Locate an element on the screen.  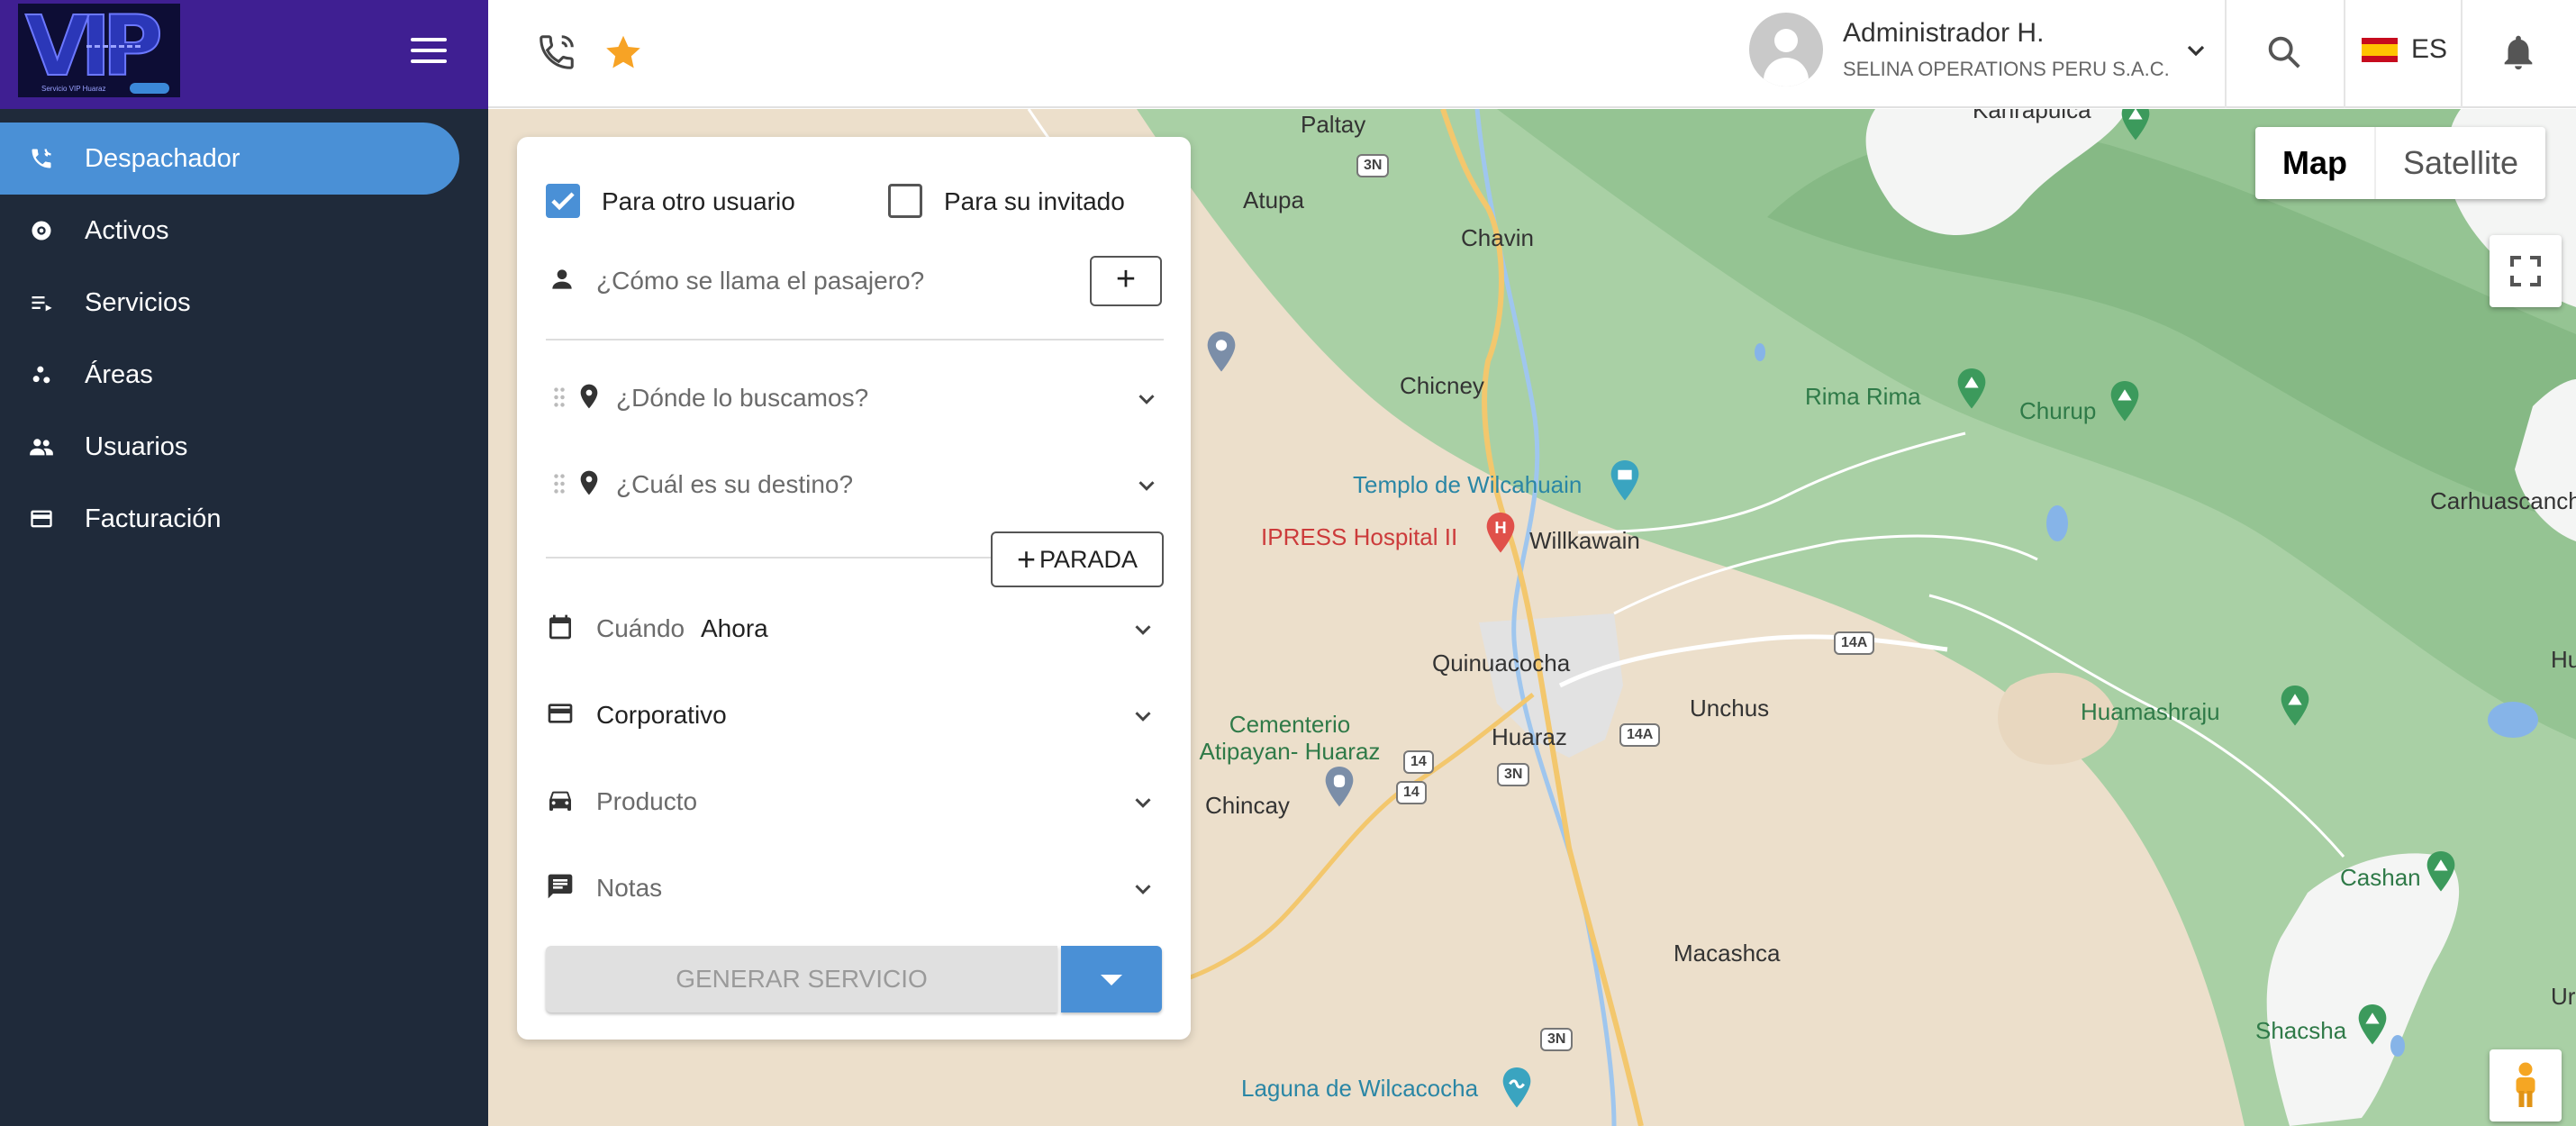
sidebar-item-label: Servicios is located at coordinates (138, 302).